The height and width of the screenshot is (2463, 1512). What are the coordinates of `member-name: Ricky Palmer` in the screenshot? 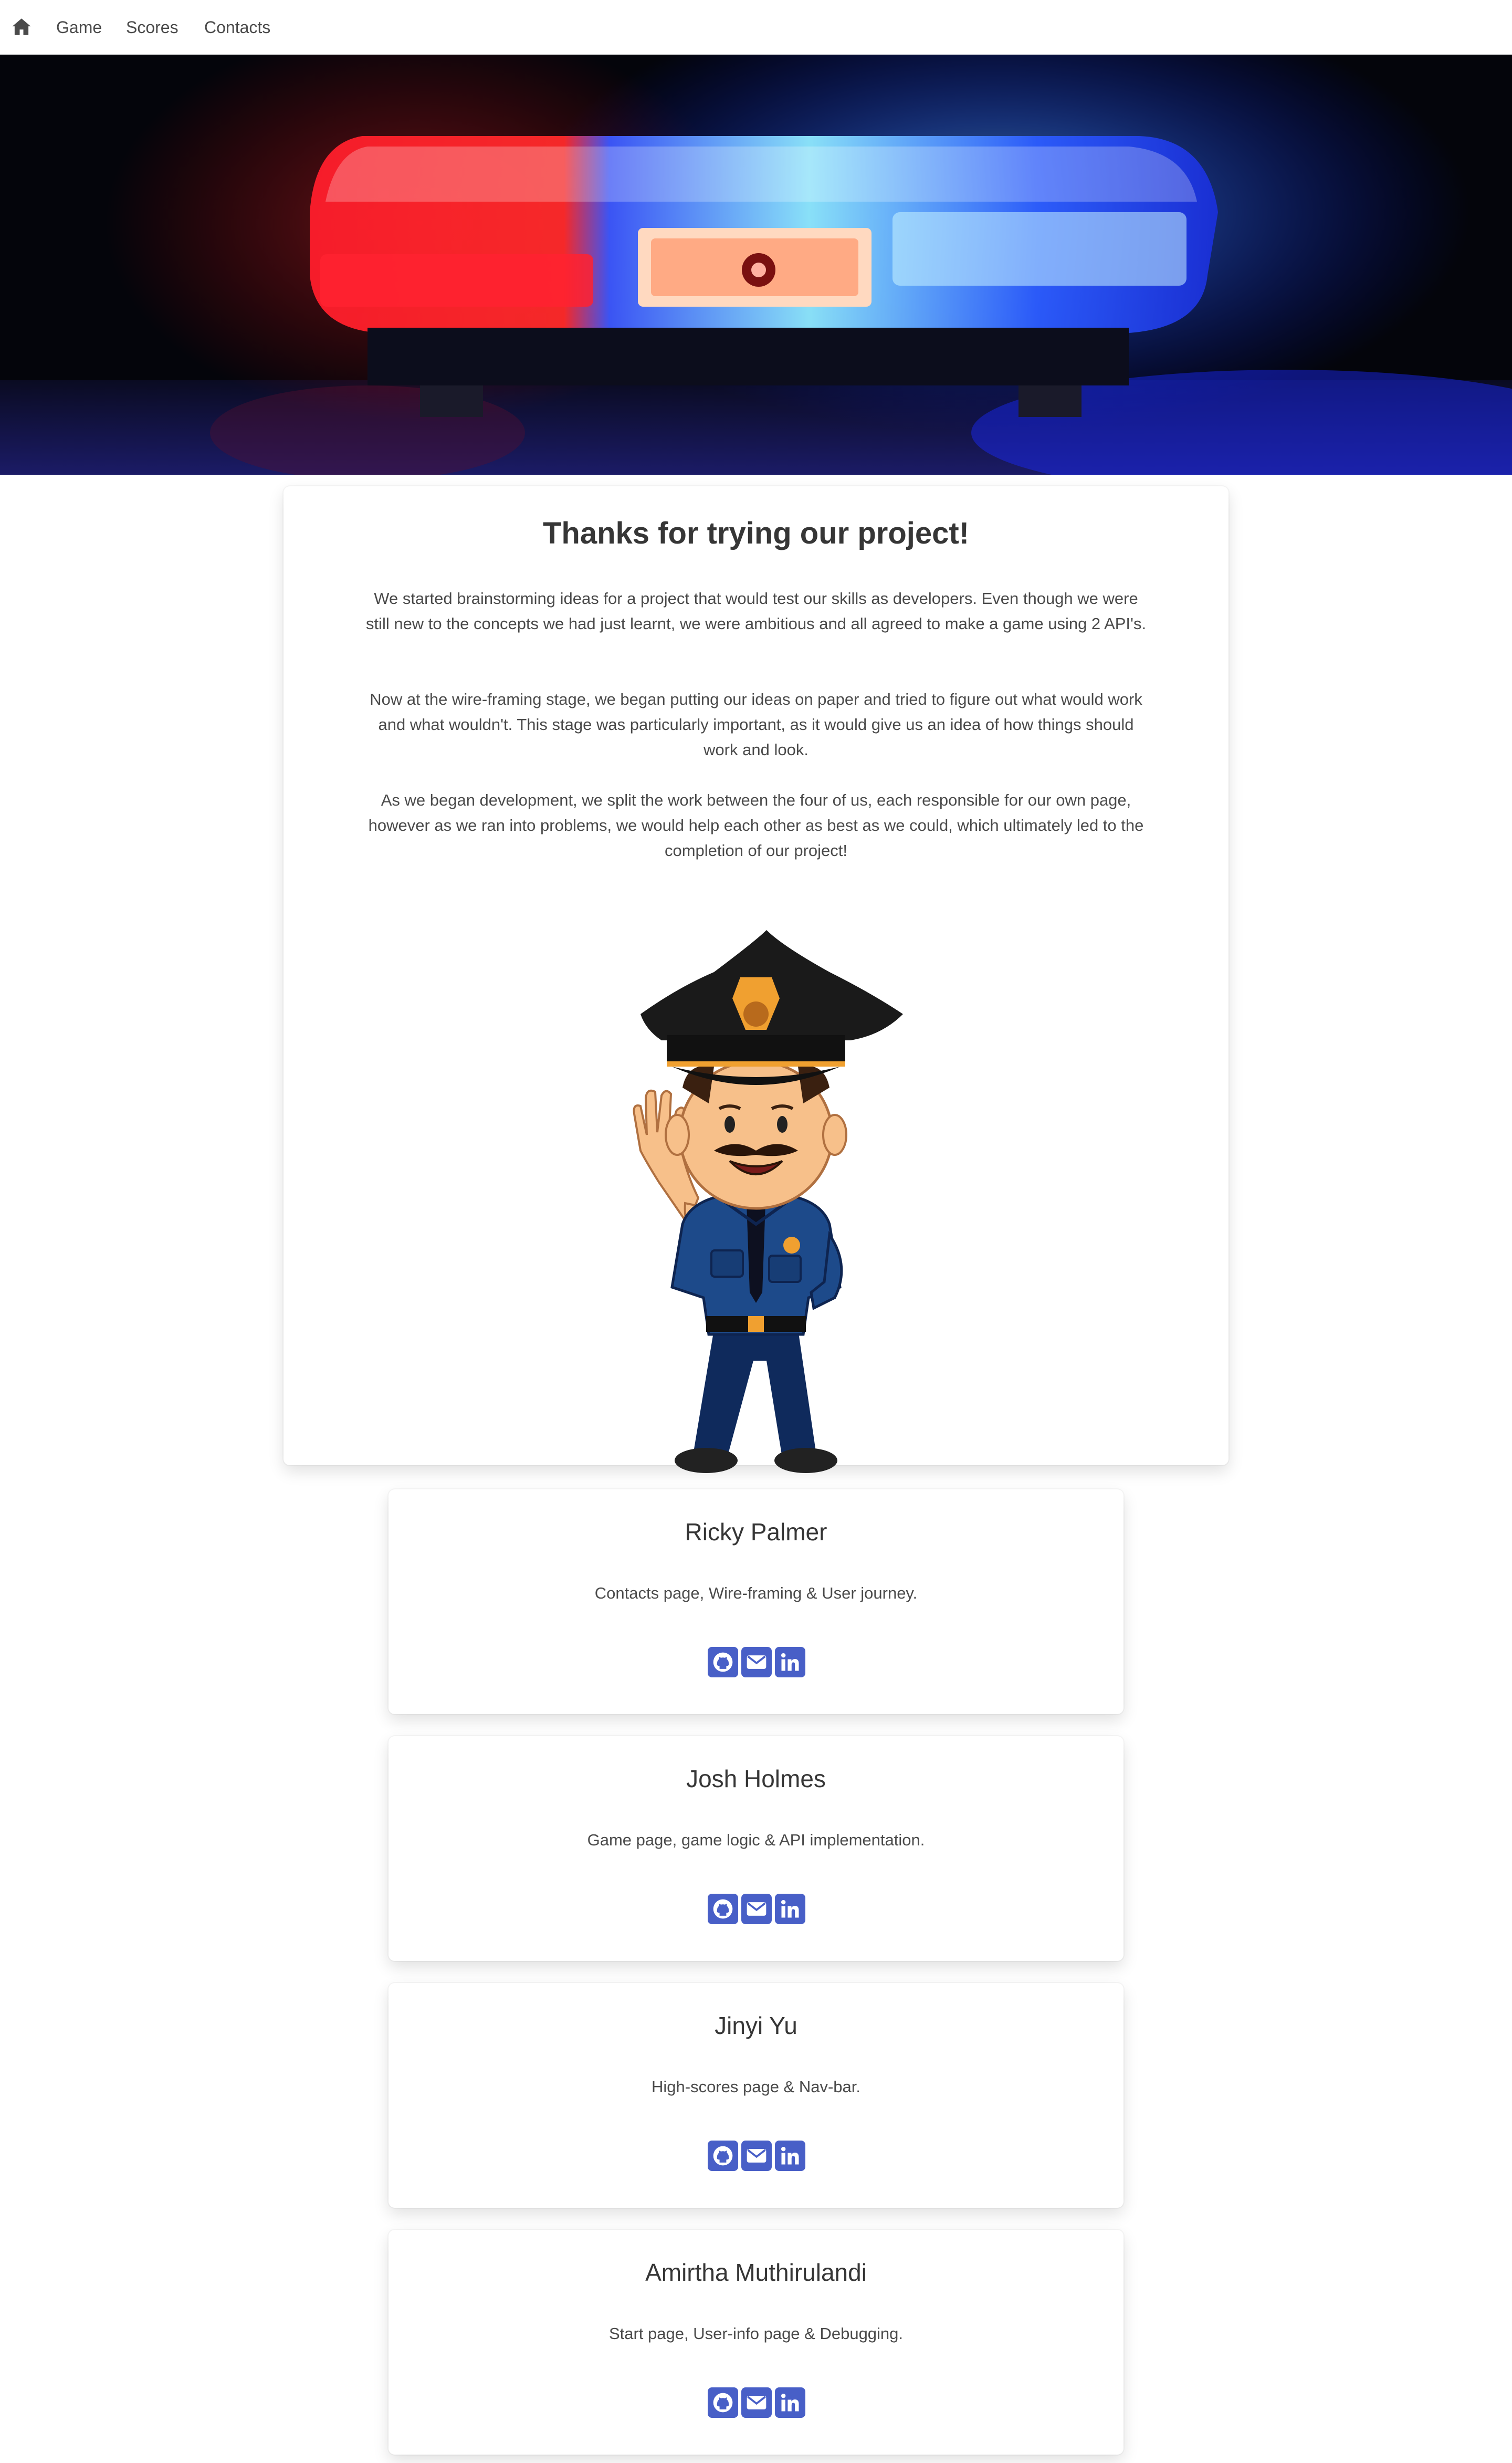 It's located at (756, 1532).